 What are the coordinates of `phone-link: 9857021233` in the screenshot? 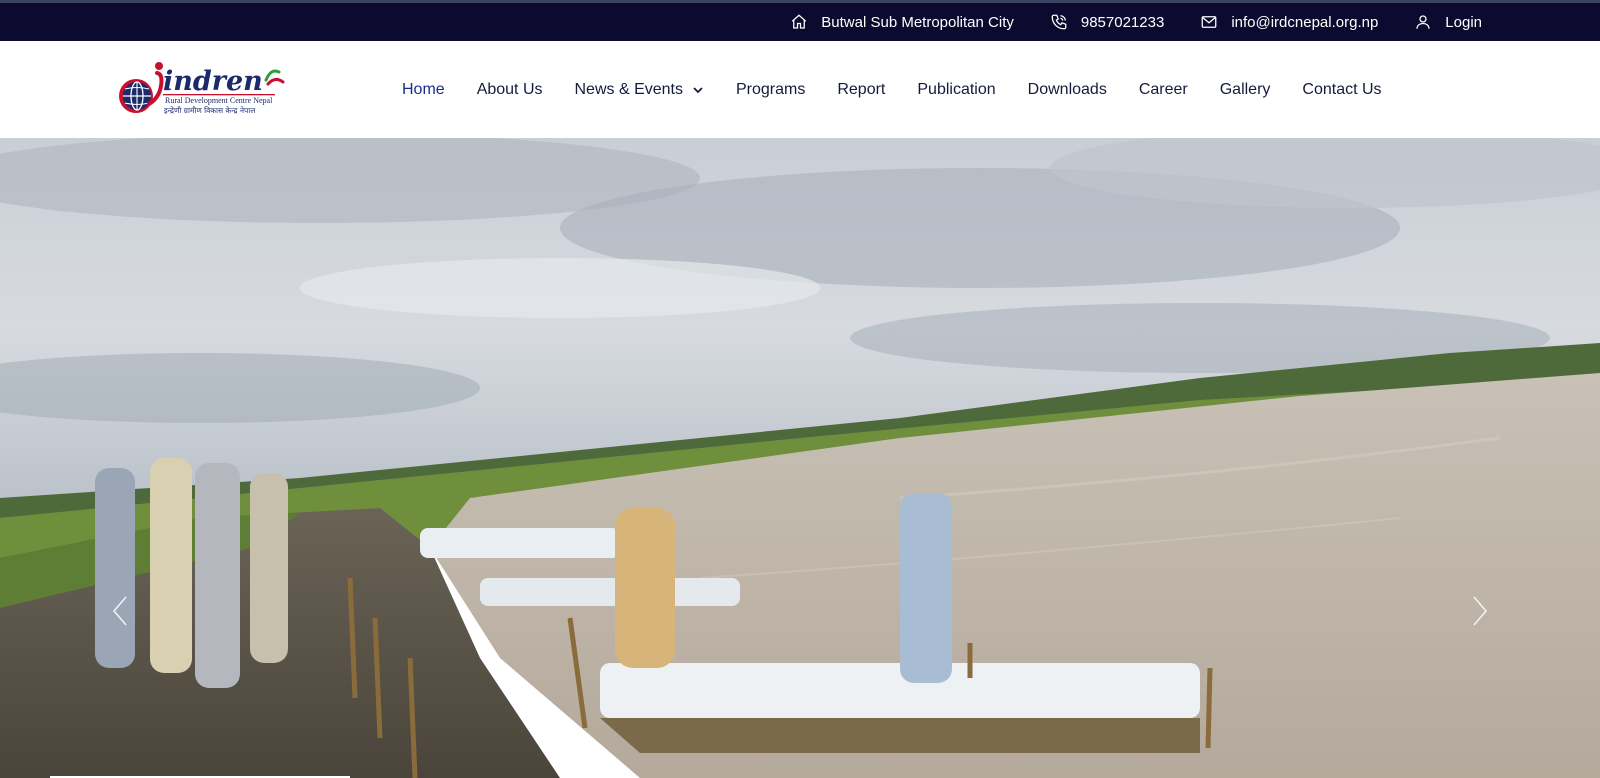 It's located at (1107, 22).